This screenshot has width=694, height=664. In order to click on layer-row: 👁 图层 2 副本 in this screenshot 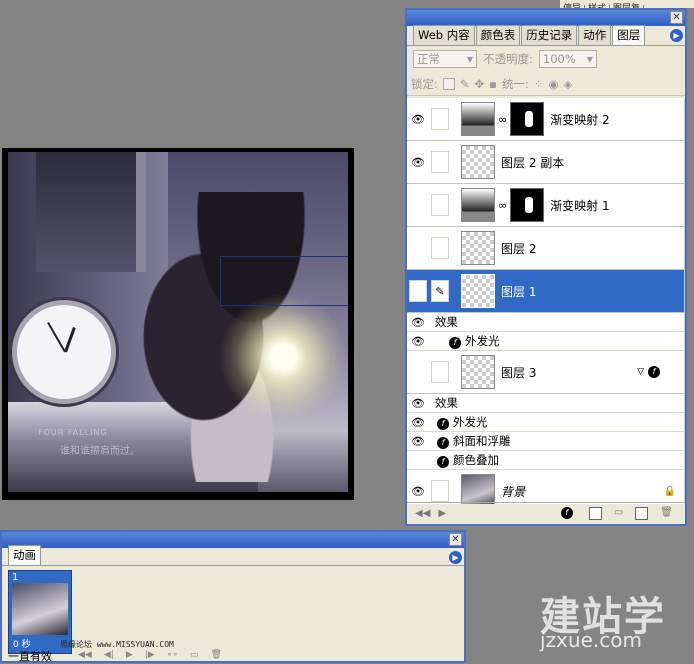, I will do `click(545, 162)`.